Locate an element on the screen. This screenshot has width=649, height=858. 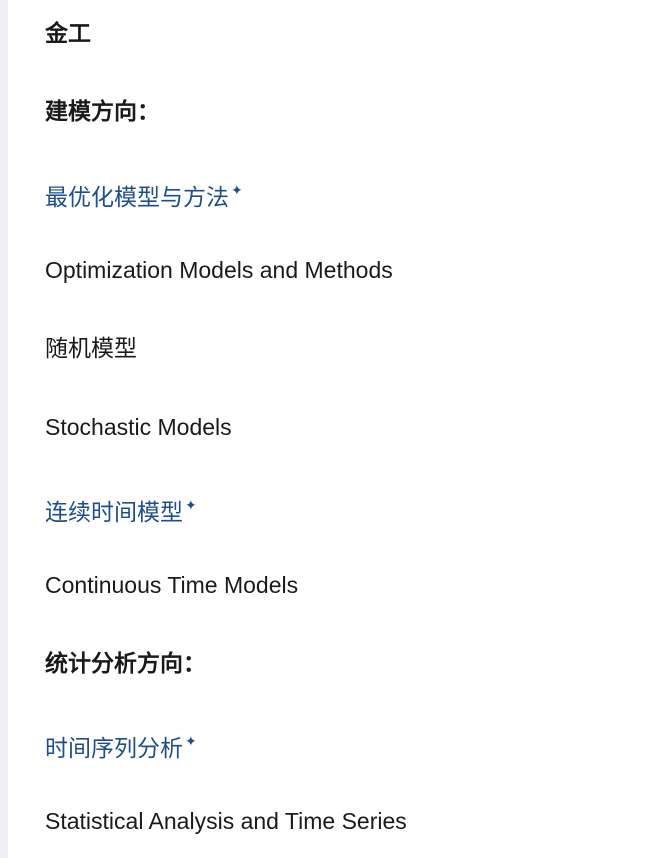
link-time-series-analysis: 时间序列分析 ✦ is located at coordinates (121, 745).